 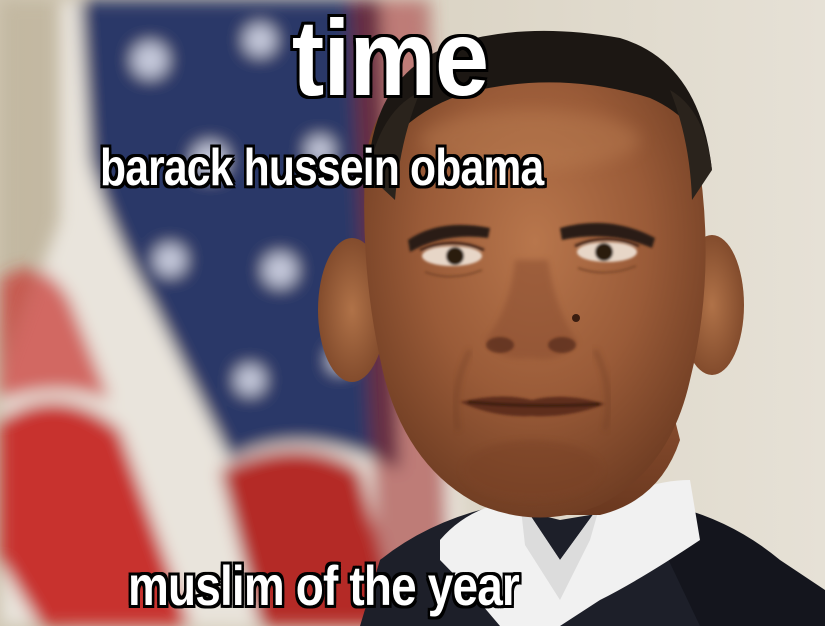 What do you see at coordinates (324, 585) in the screenshot?
I see `meme-bottom-text: muslim of the year` at bounding box center [324, 585].